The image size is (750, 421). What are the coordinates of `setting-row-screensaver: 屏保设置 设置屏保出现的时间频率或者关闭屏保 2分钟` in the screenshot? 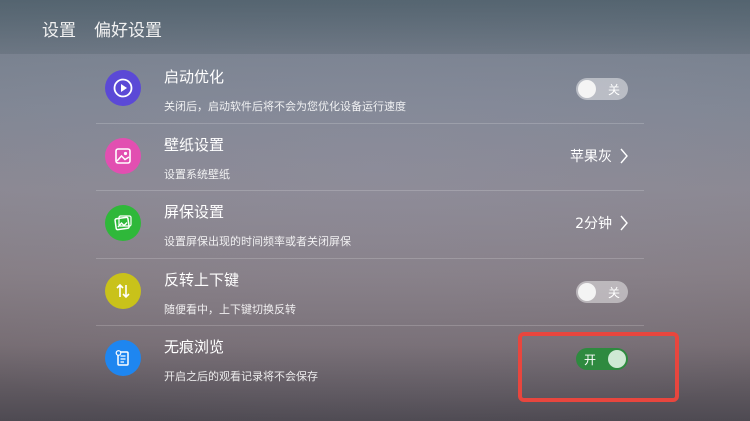 It's located at (370, 225).